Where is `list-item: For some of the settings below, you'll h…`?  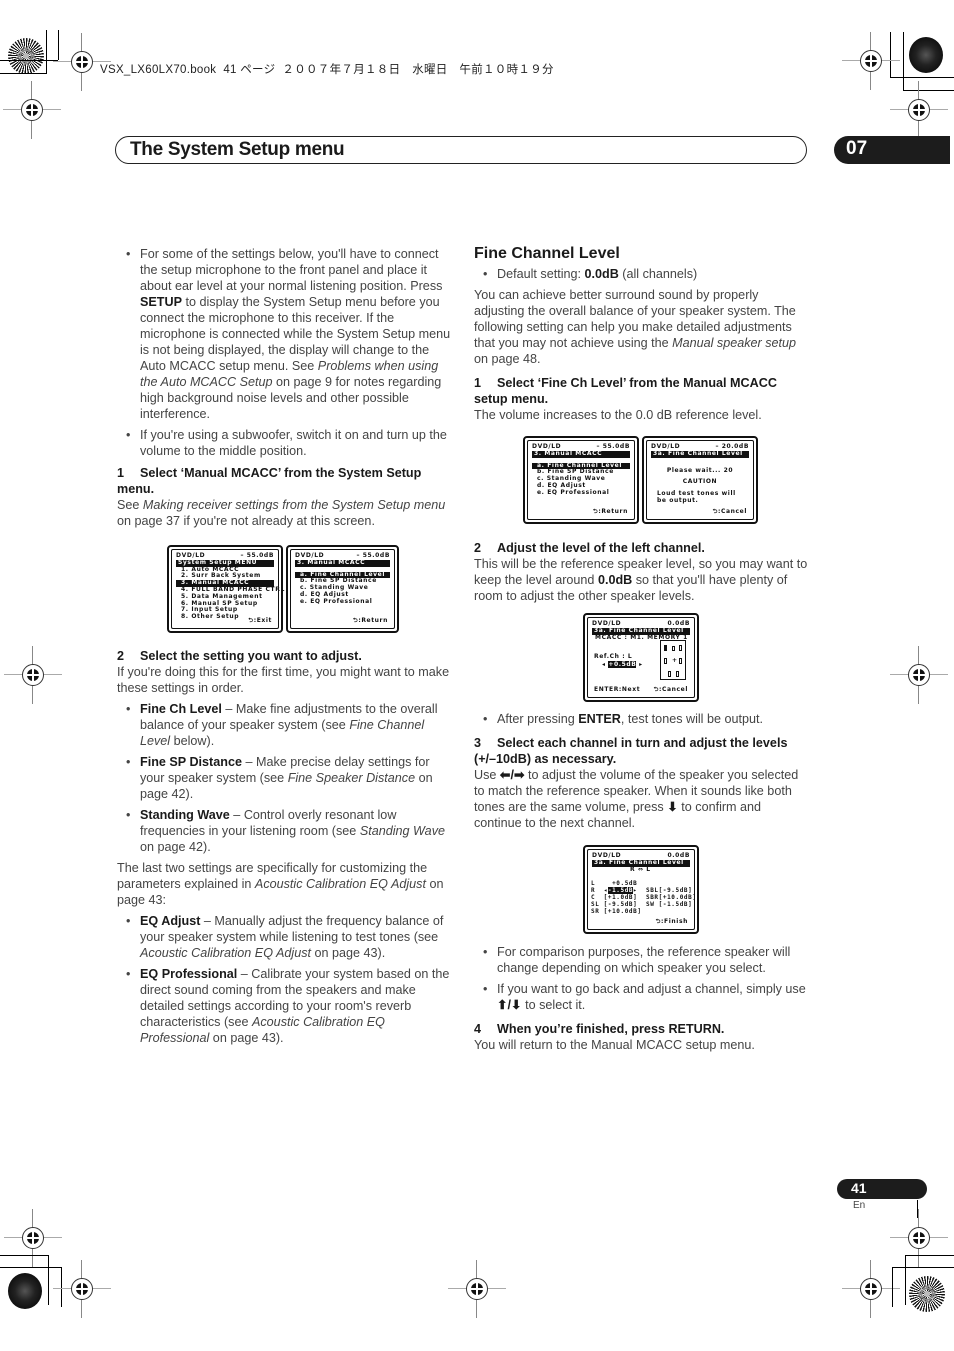 list-item: For some of the settings below, you'll h… is located at coordinates (284, 334).